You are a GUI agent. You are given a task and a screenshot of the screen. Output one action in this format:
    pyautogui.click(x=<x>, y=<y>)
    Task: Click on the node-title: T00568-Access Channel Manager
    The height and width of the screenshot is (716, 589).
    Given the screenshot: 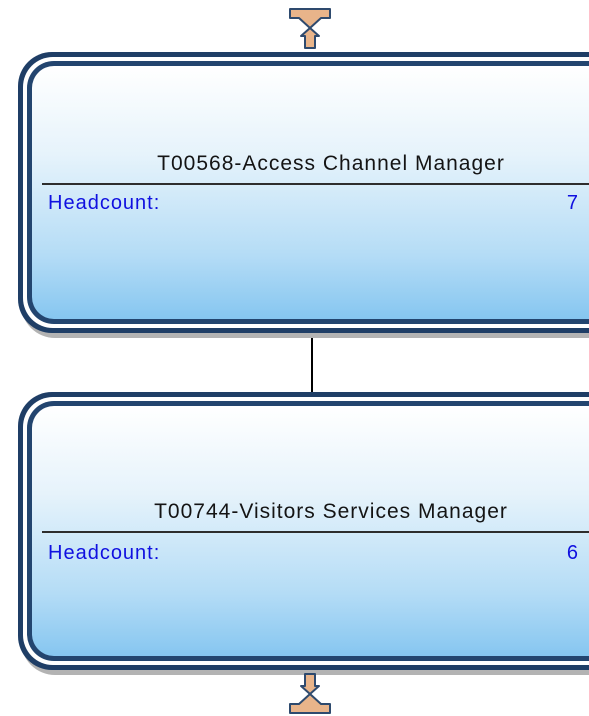 What is the action you would take?
    pyautogui.click(x=331, y=163)
    